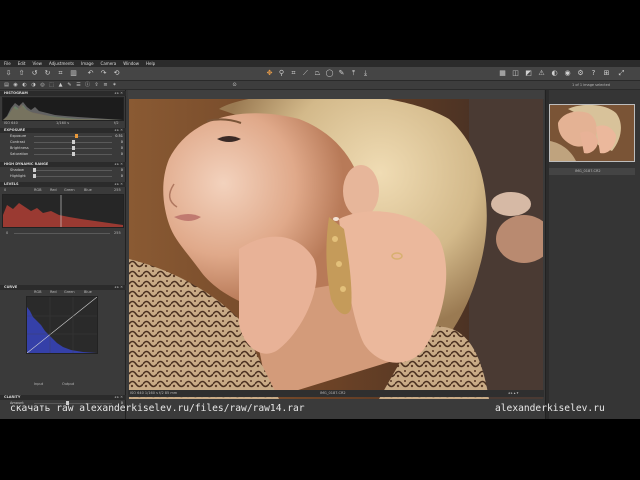 This screenshot has height=480, width=640. What do you see at coordinates (353, 73) in the screenshot?
I see `copy-adjustments-icon: ⤒` at bounding box center [353, 73].